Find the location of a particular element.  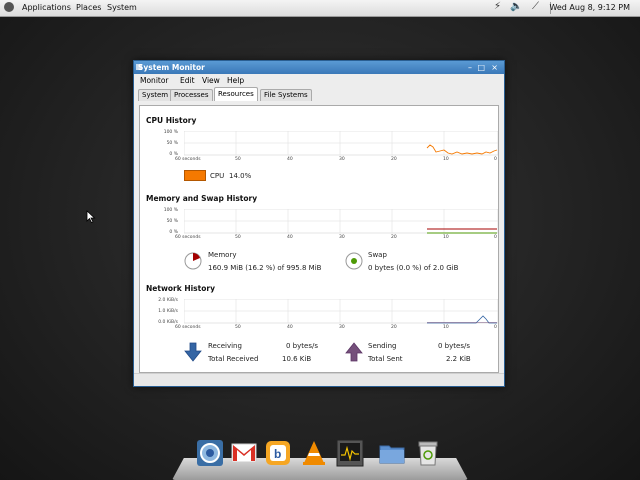

y-tick: 1.0 KiB/s is located at coordinates (168, 311).